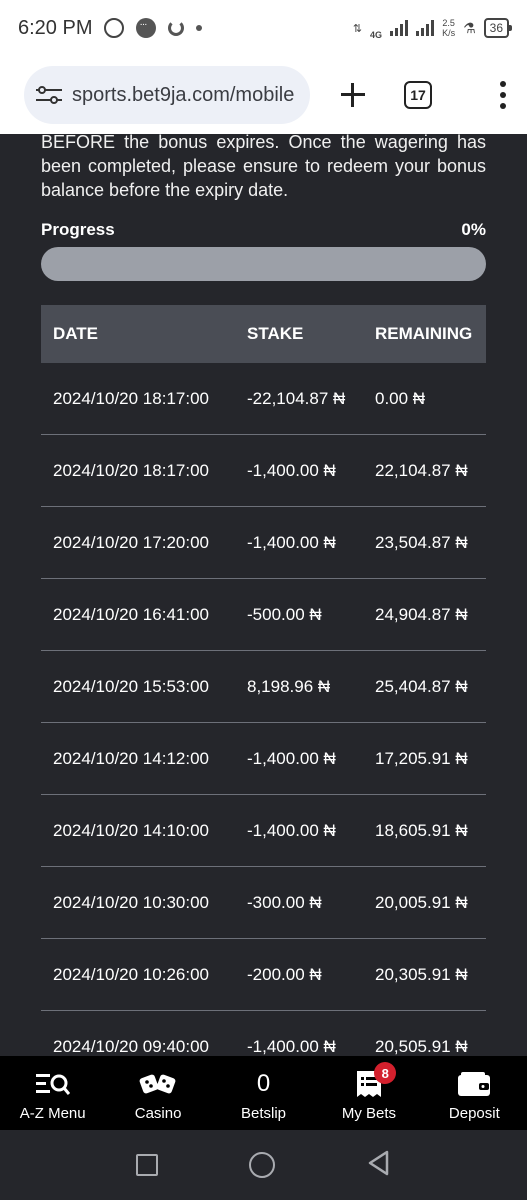  What do you see at coordinates (474, 1113) in the screenshot?
I see `nav-deposit-label: Deposit` at bounding box center [474, 1113].